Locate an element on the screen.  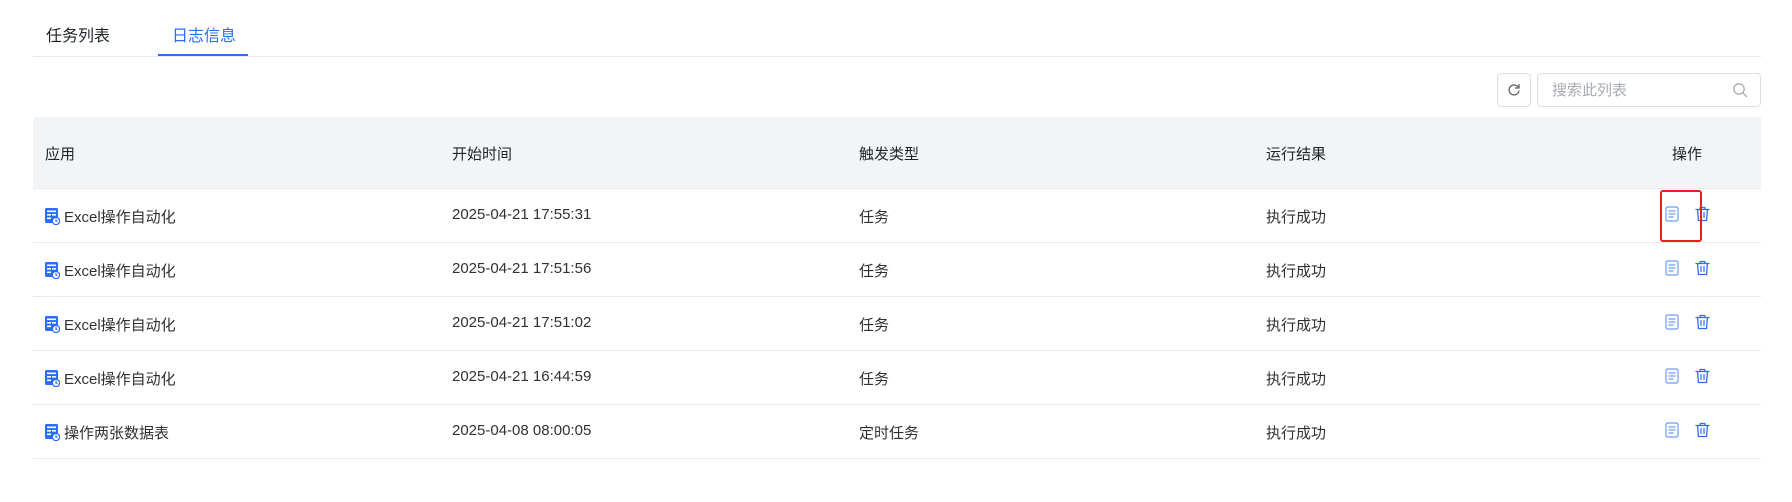
tab-bar: 任务列表 日志信息 is located at coordinates (897, 28).